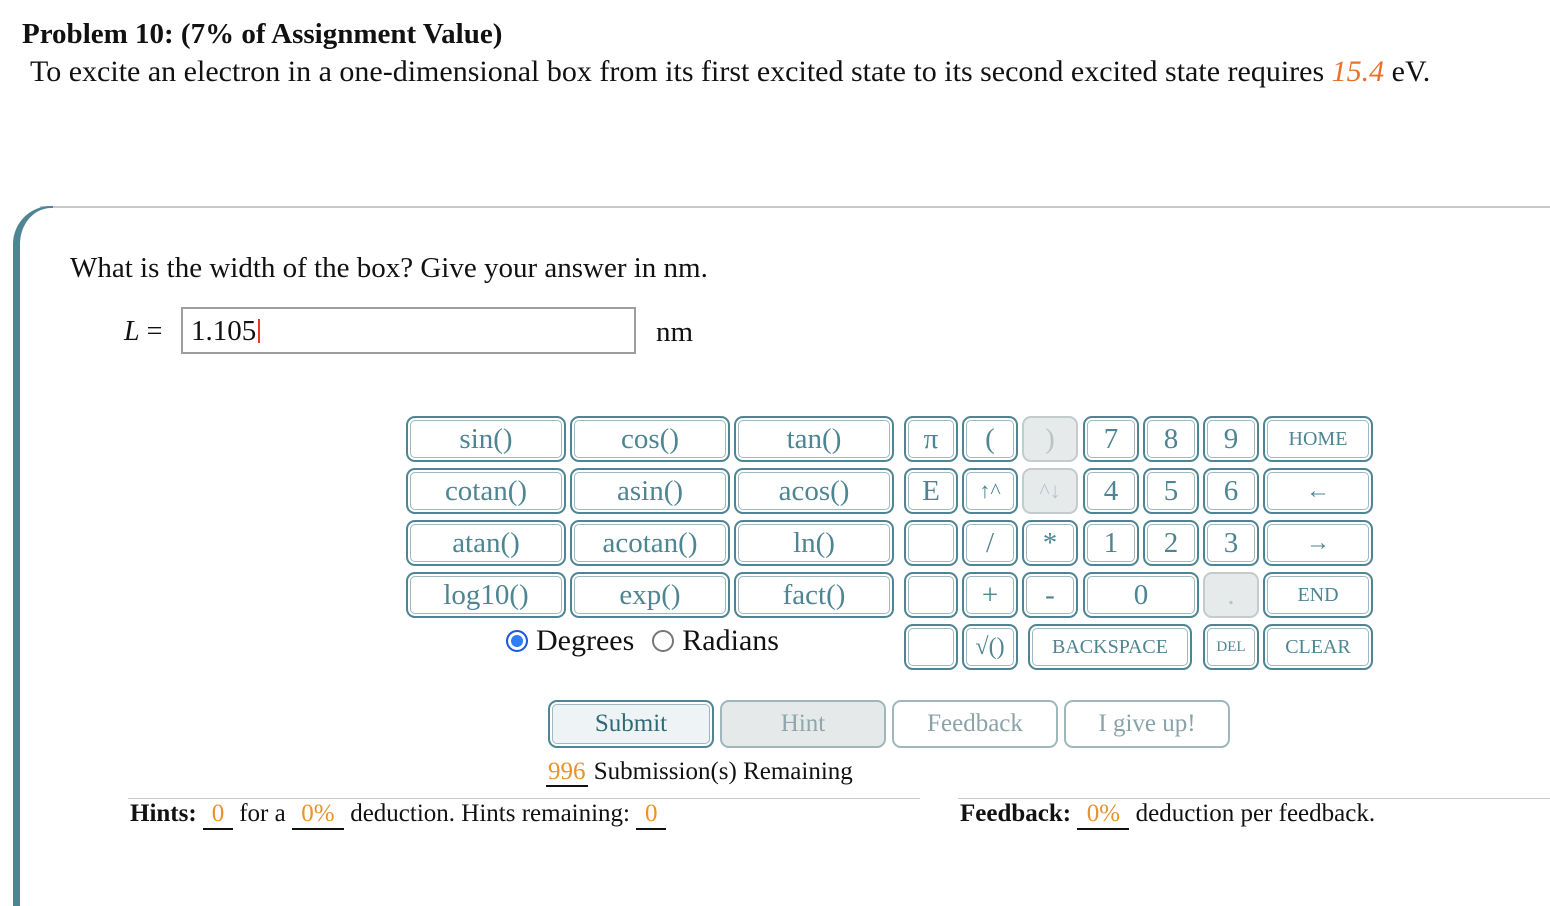  I want to click on feedback-label: Feedback:, so click(1016, 813).